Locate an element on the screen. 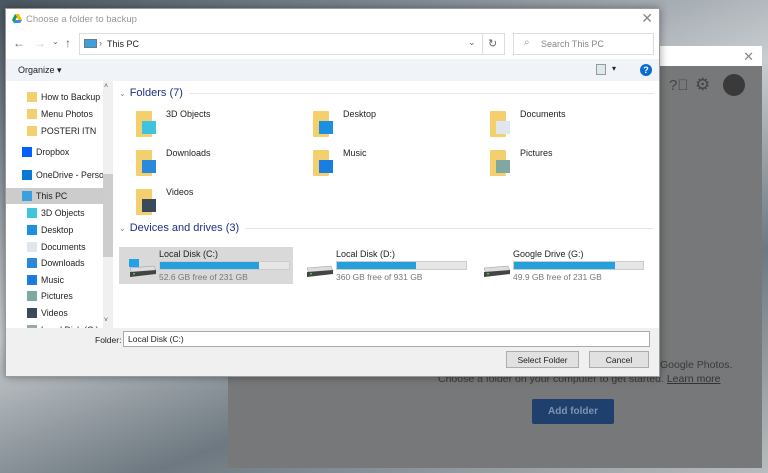 The image size is (768, 473). up-arrow-icon: ↑ is located at coordinates (68, 43).